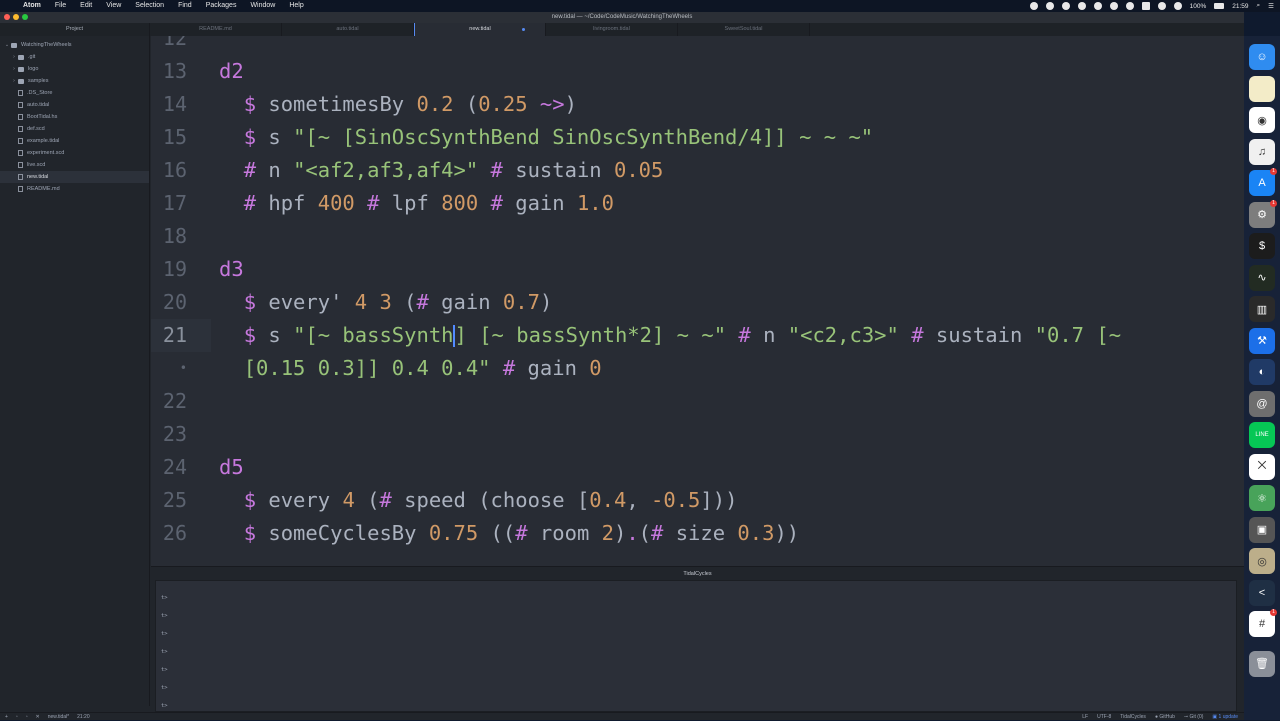  What do you see at coordinates (221, 6) in the screenshot?
I see `menu-packages: Packages` at bounding box center [221, 6].